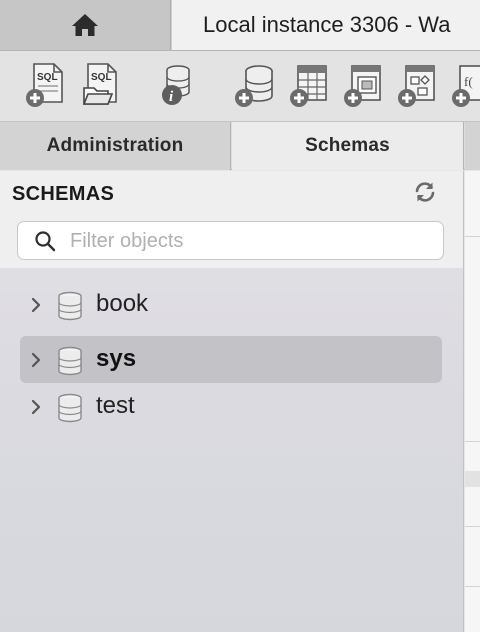 The width and height of the screenshot is (480, 632). What do you see at coordinates (115, 405) in the screenshot?
I see `schema-item-label: test` at bounding box center [115, 405].